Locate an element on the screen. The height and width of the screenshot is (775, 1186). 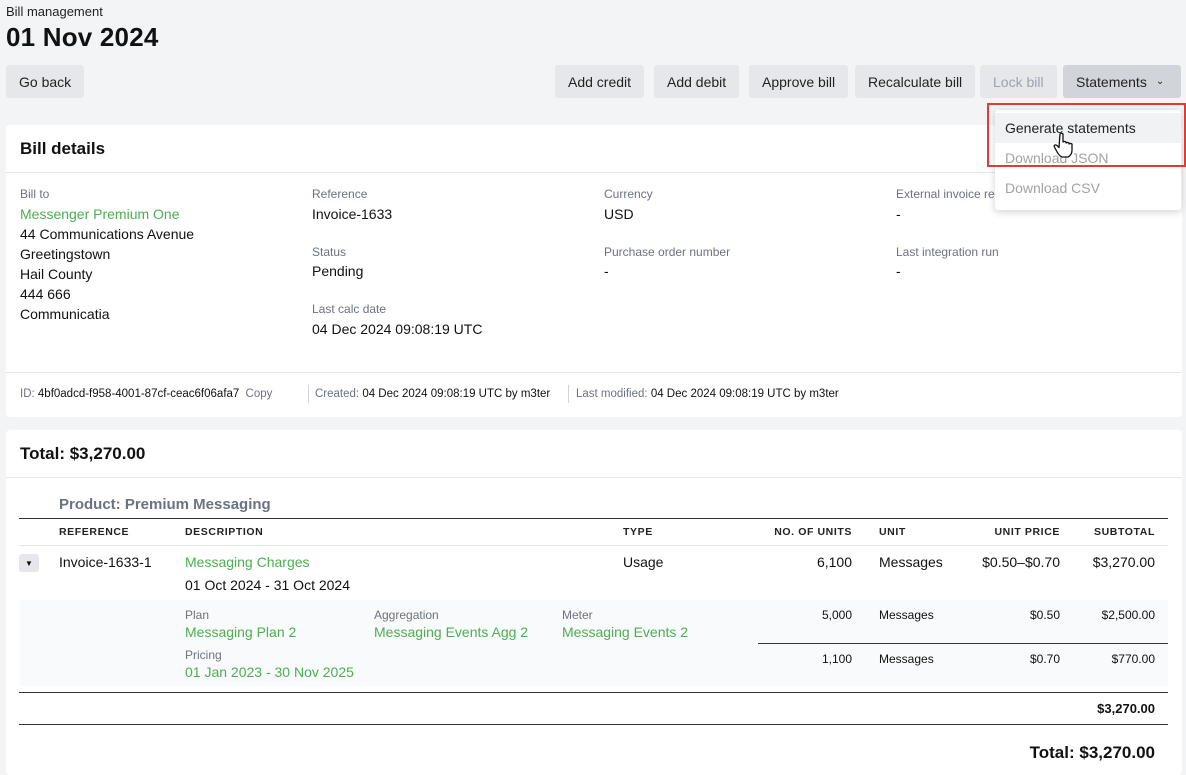
recalculate-bill-button: Recalculate bill is located at coordinates (915, 81).